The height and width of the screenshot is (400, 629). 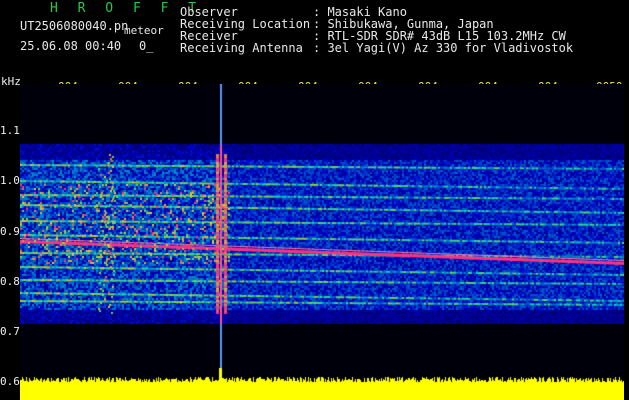 I want to click on filename: UT2506080040.pn, so click(x=74, y=26).